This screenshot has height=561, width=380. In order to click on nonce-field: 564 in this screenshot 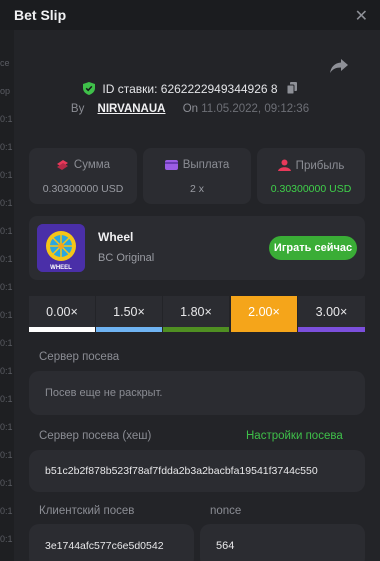, I will do `click(282, 542)`.